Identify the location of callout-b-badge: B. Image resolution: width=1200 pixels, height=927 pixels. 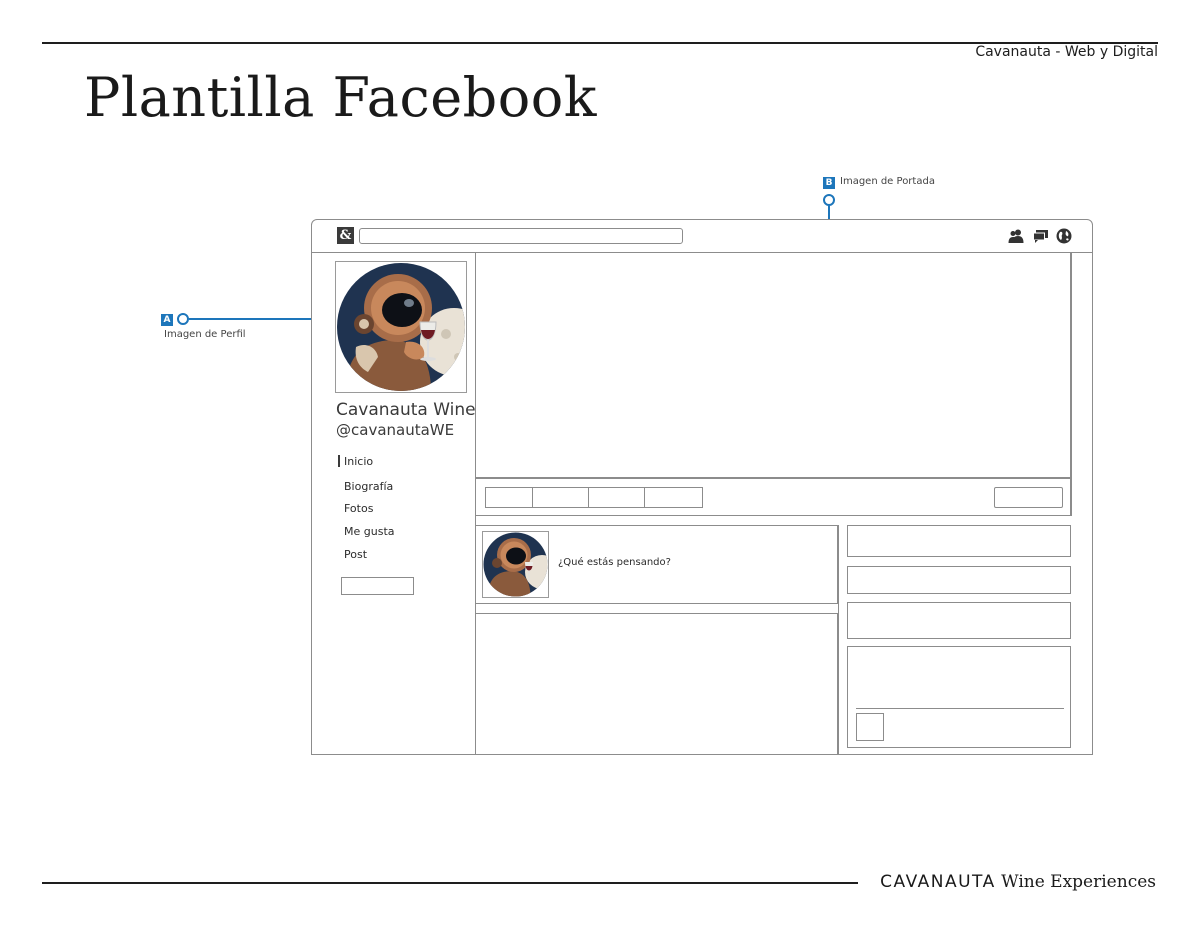
(829, 183).